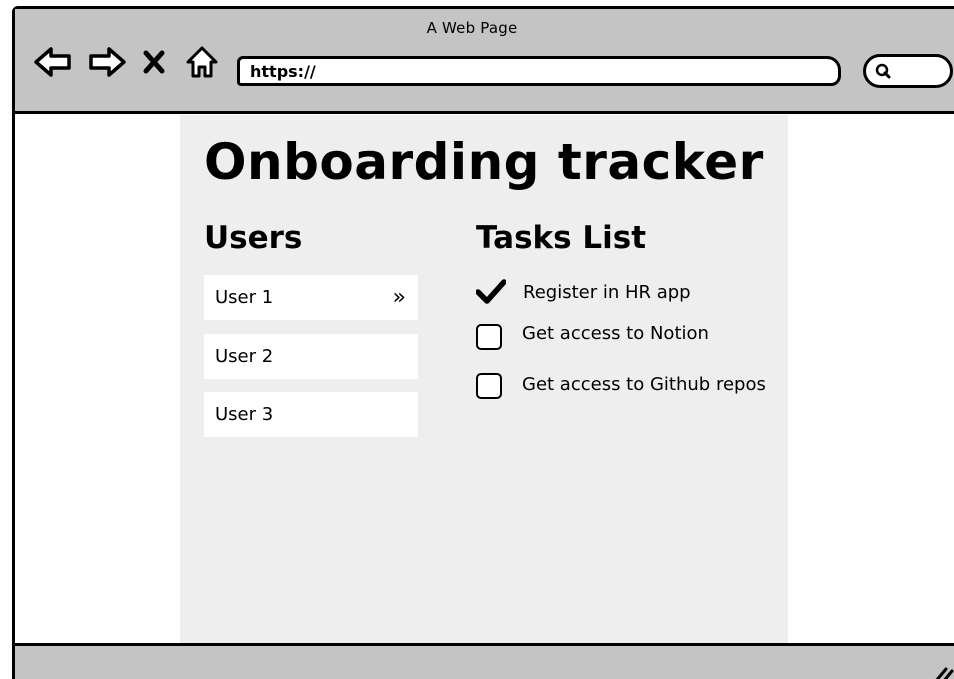  Describe the element at coordinates (283, 71) in the screenshot. I see `url-text: https://` at that location.